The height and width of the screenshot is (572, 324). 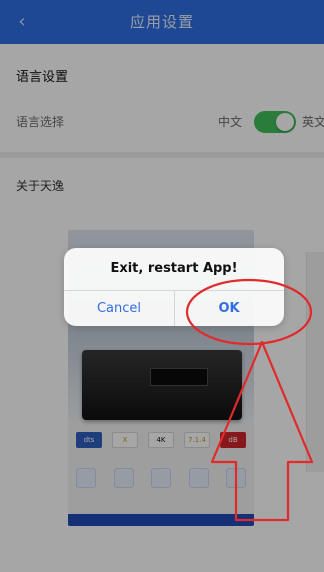 I want to click on alert-message: Exit, restart App!, so click(x=174, y=268).